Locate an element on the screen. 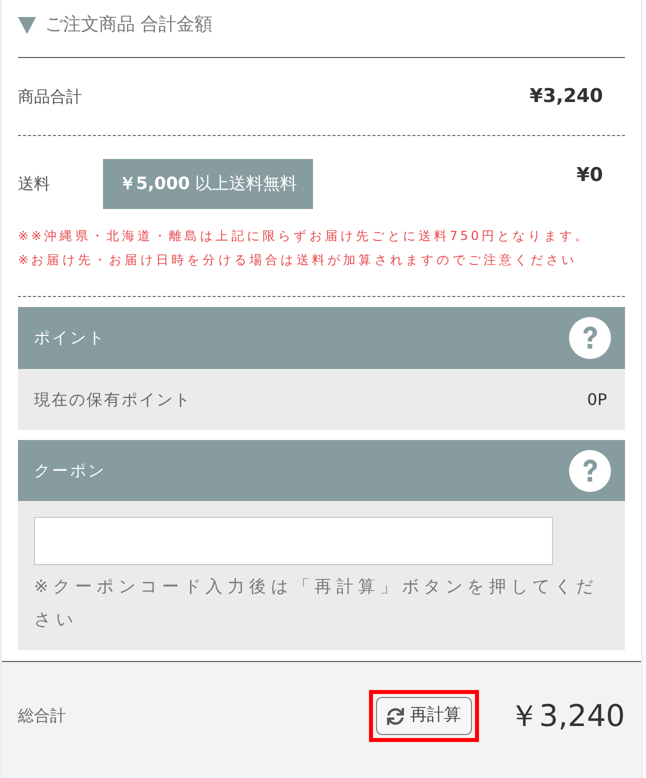 This screenshot has height=778, width=646. section-title: ご注文商品 合計金額 is located at coordinates (129, 25).